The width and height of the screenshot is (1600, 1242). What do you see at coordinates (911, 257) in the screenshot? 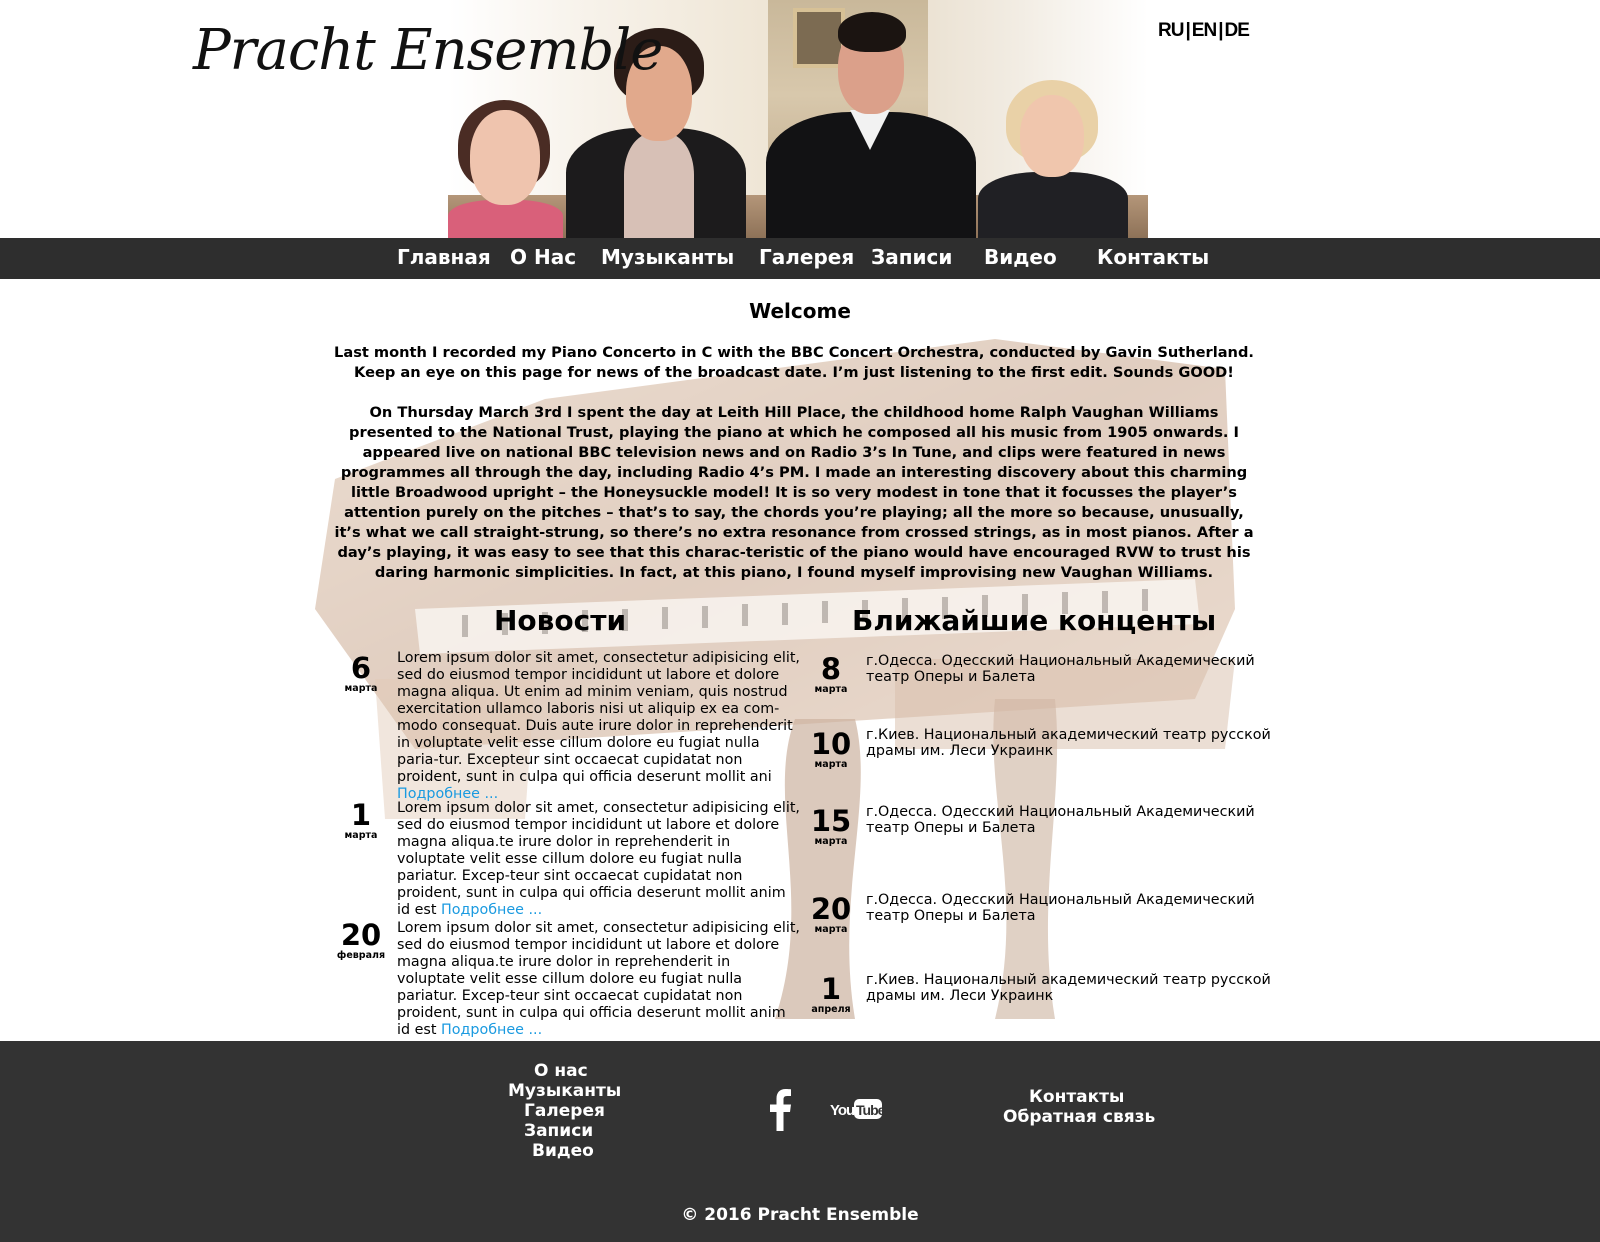
I see `nav-recordings: Записи` at bounding box center [911, 257].